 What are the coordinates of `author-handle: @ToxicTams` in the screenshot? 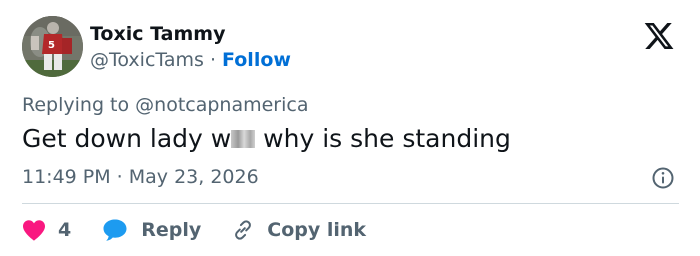 It's located at (147, 60).